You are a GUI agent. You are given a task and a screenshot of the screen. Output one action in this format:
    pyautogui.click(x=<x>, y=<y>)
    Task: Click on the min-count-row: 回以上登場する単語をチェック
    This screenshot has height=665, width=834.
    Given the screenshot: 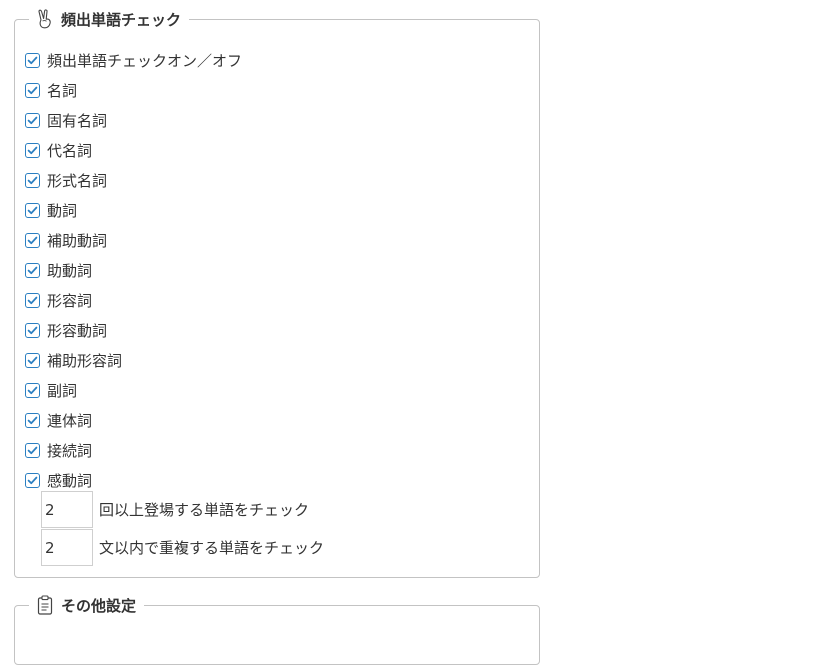 What is the action you would take?
    pyautogui.click(x=175, y=509)
    